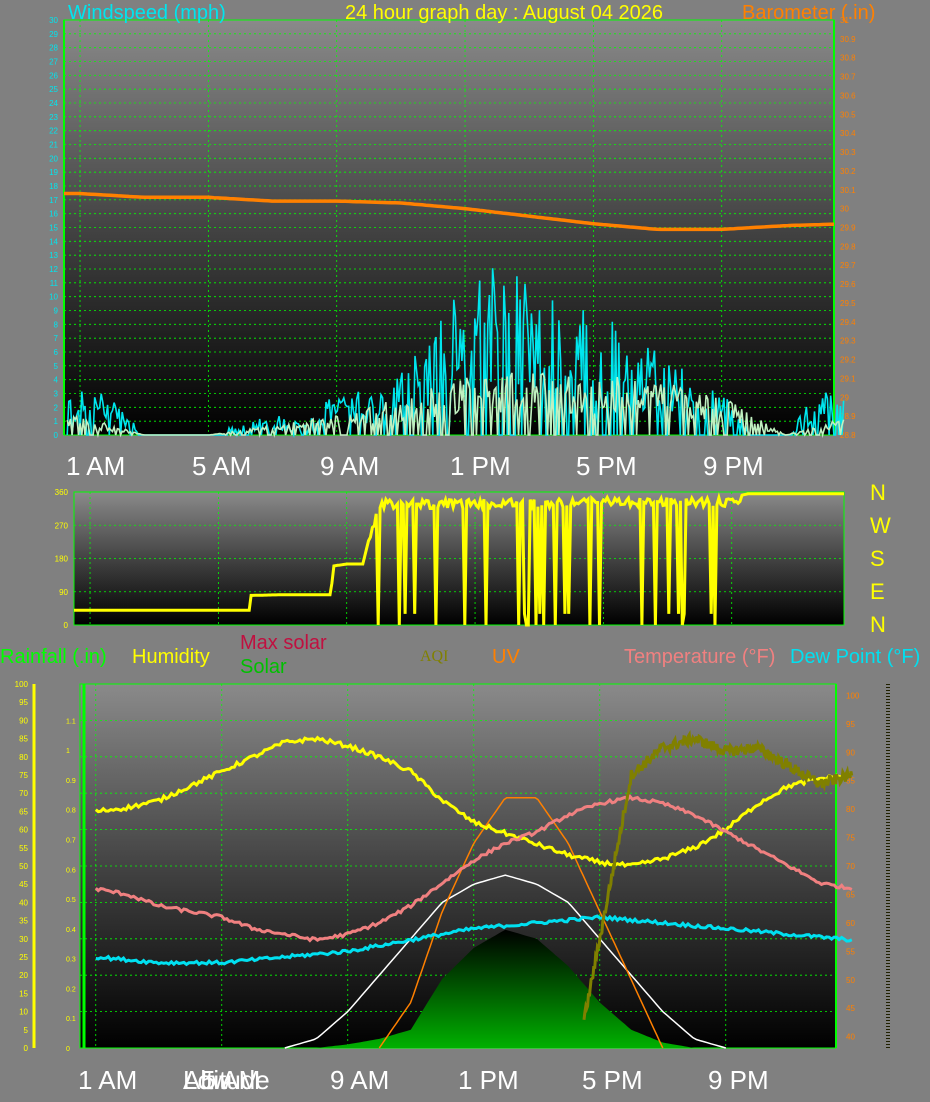 The height and width of the screenshot is (1102, 930). Describe the element at coordinates (850, 1008) in the screenshot. I see `temperature-tick-label: 45` at that location.